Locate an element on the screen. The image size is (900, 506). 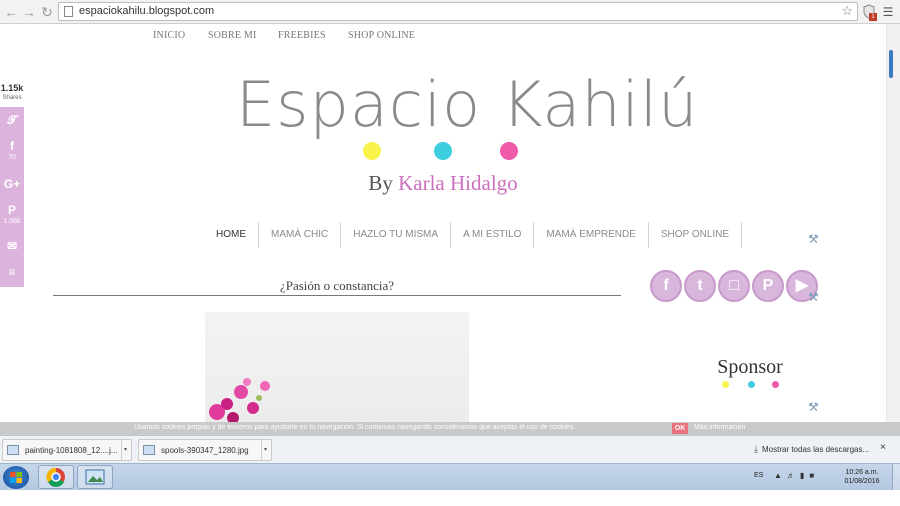
close-icon: × is located at coordinates (883, 447).